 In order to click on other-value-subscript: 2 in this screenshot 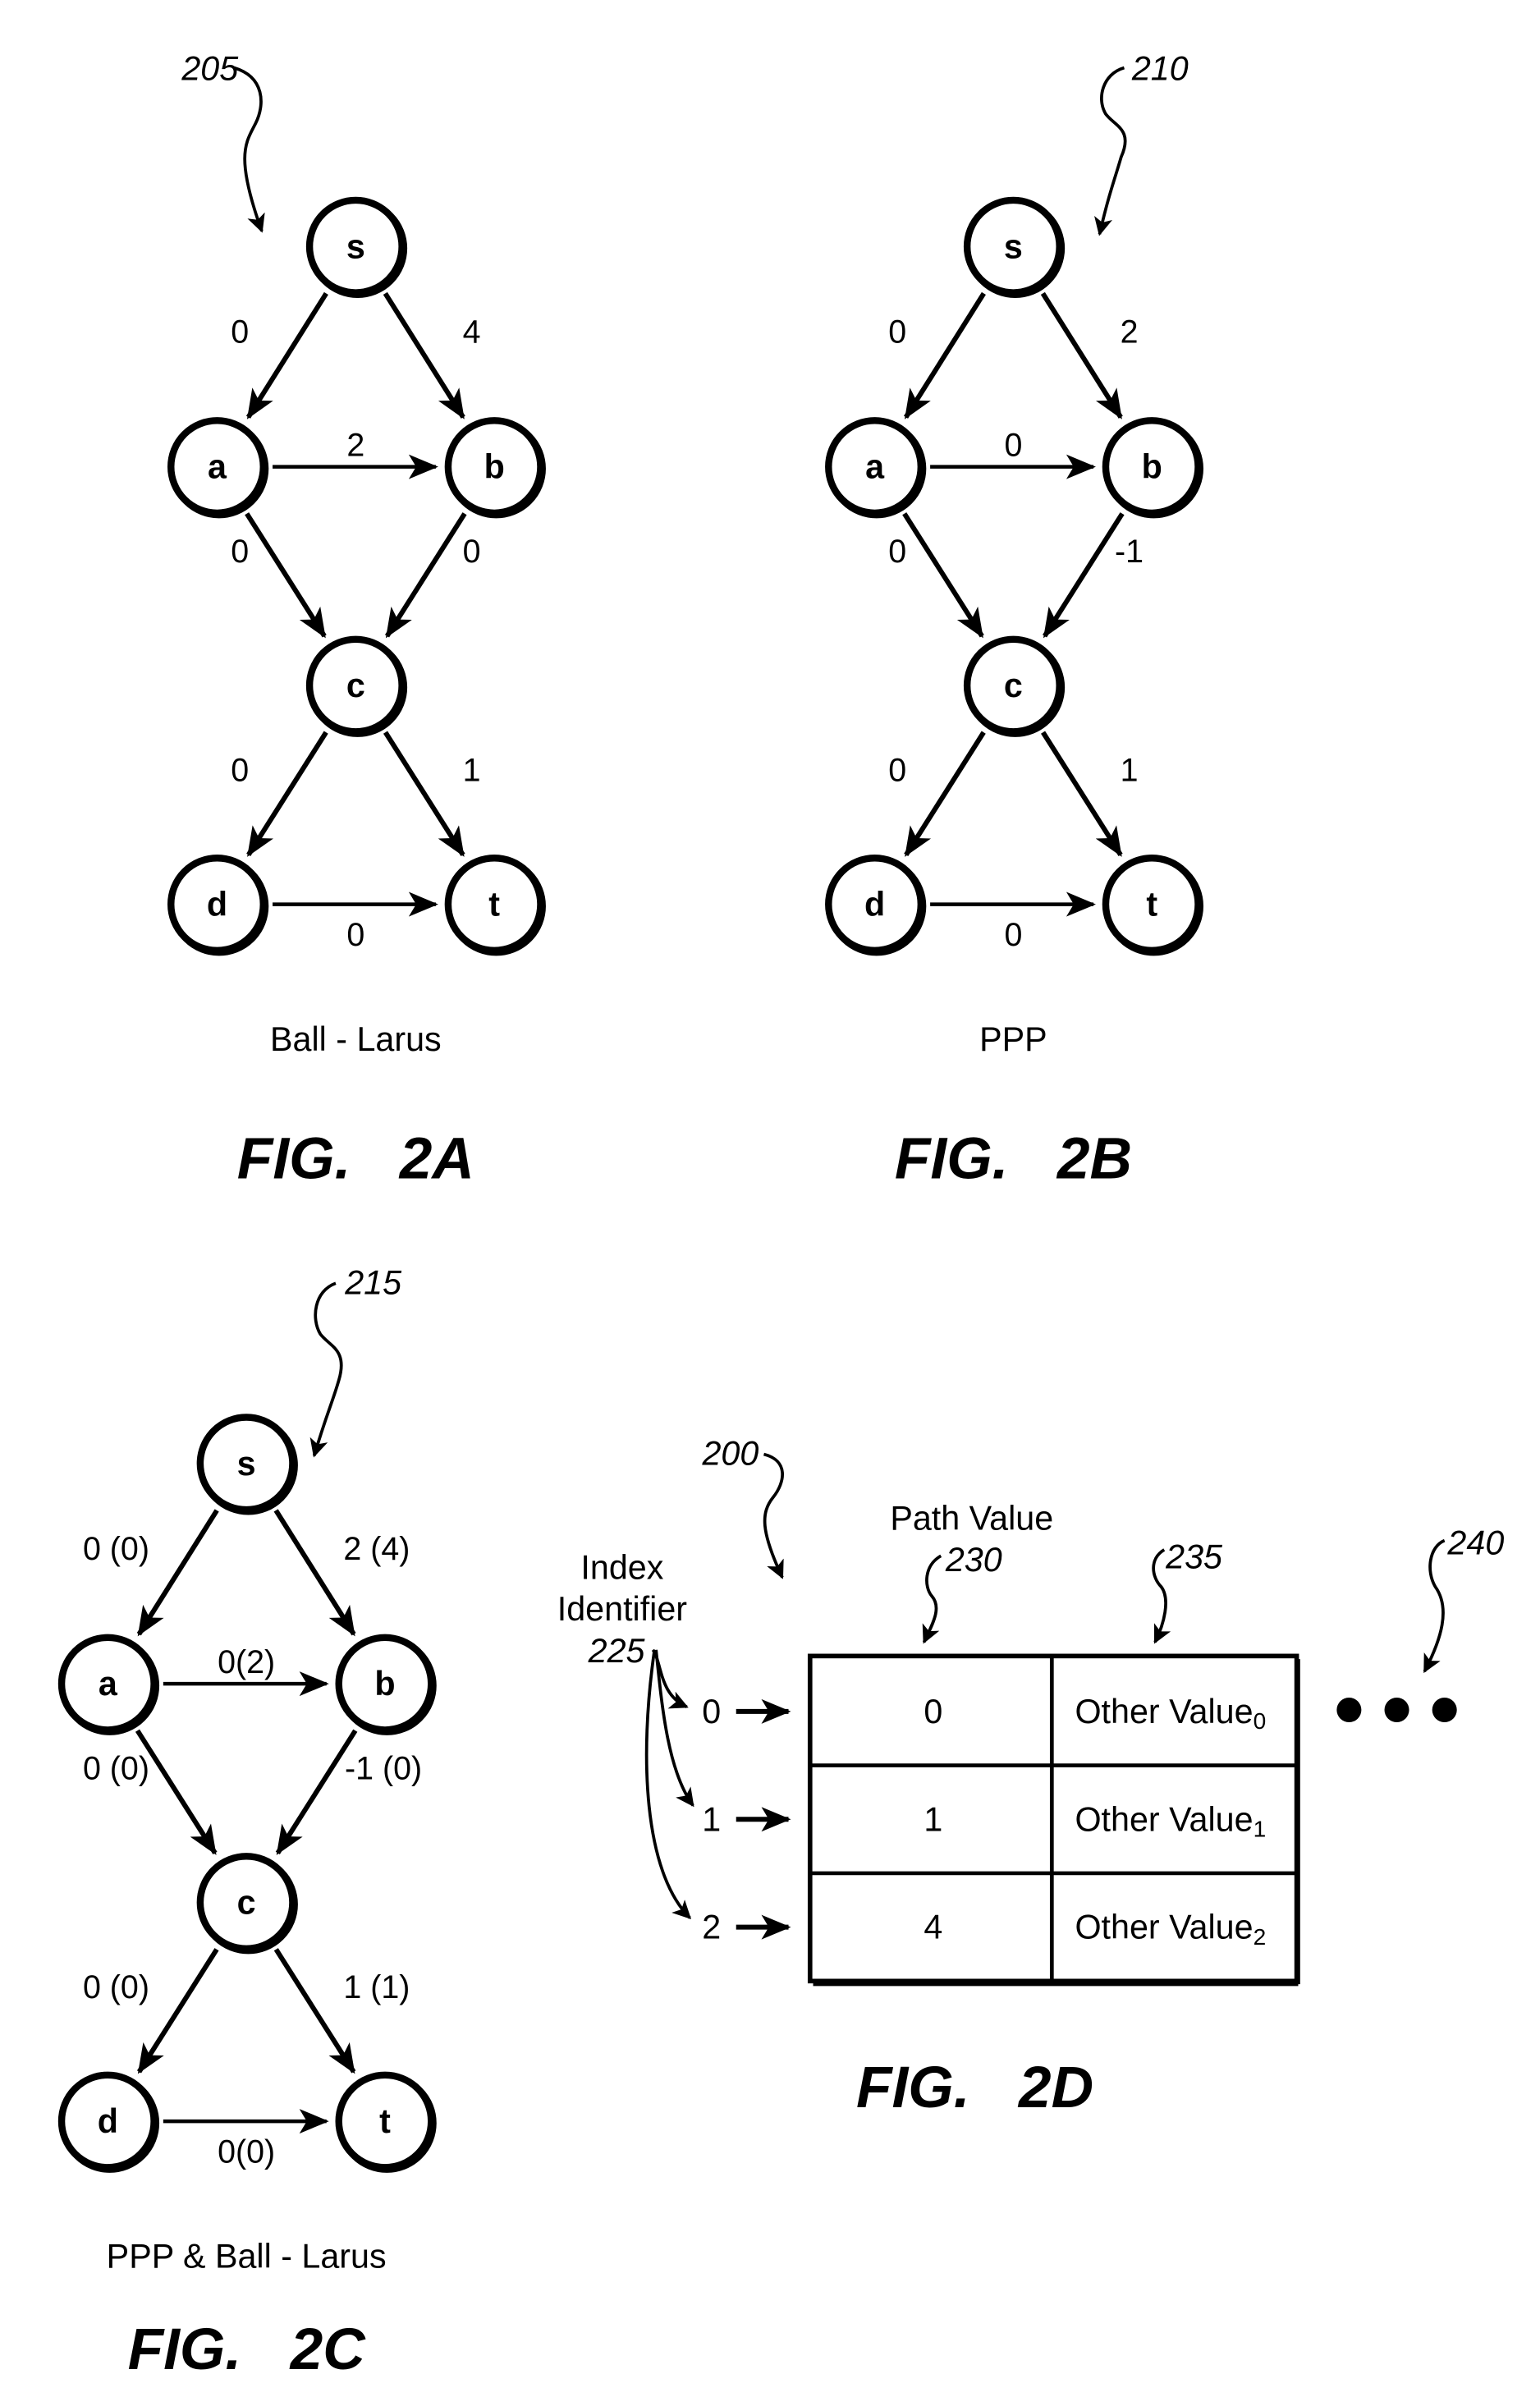, I will do `click(1260, 1936)`.